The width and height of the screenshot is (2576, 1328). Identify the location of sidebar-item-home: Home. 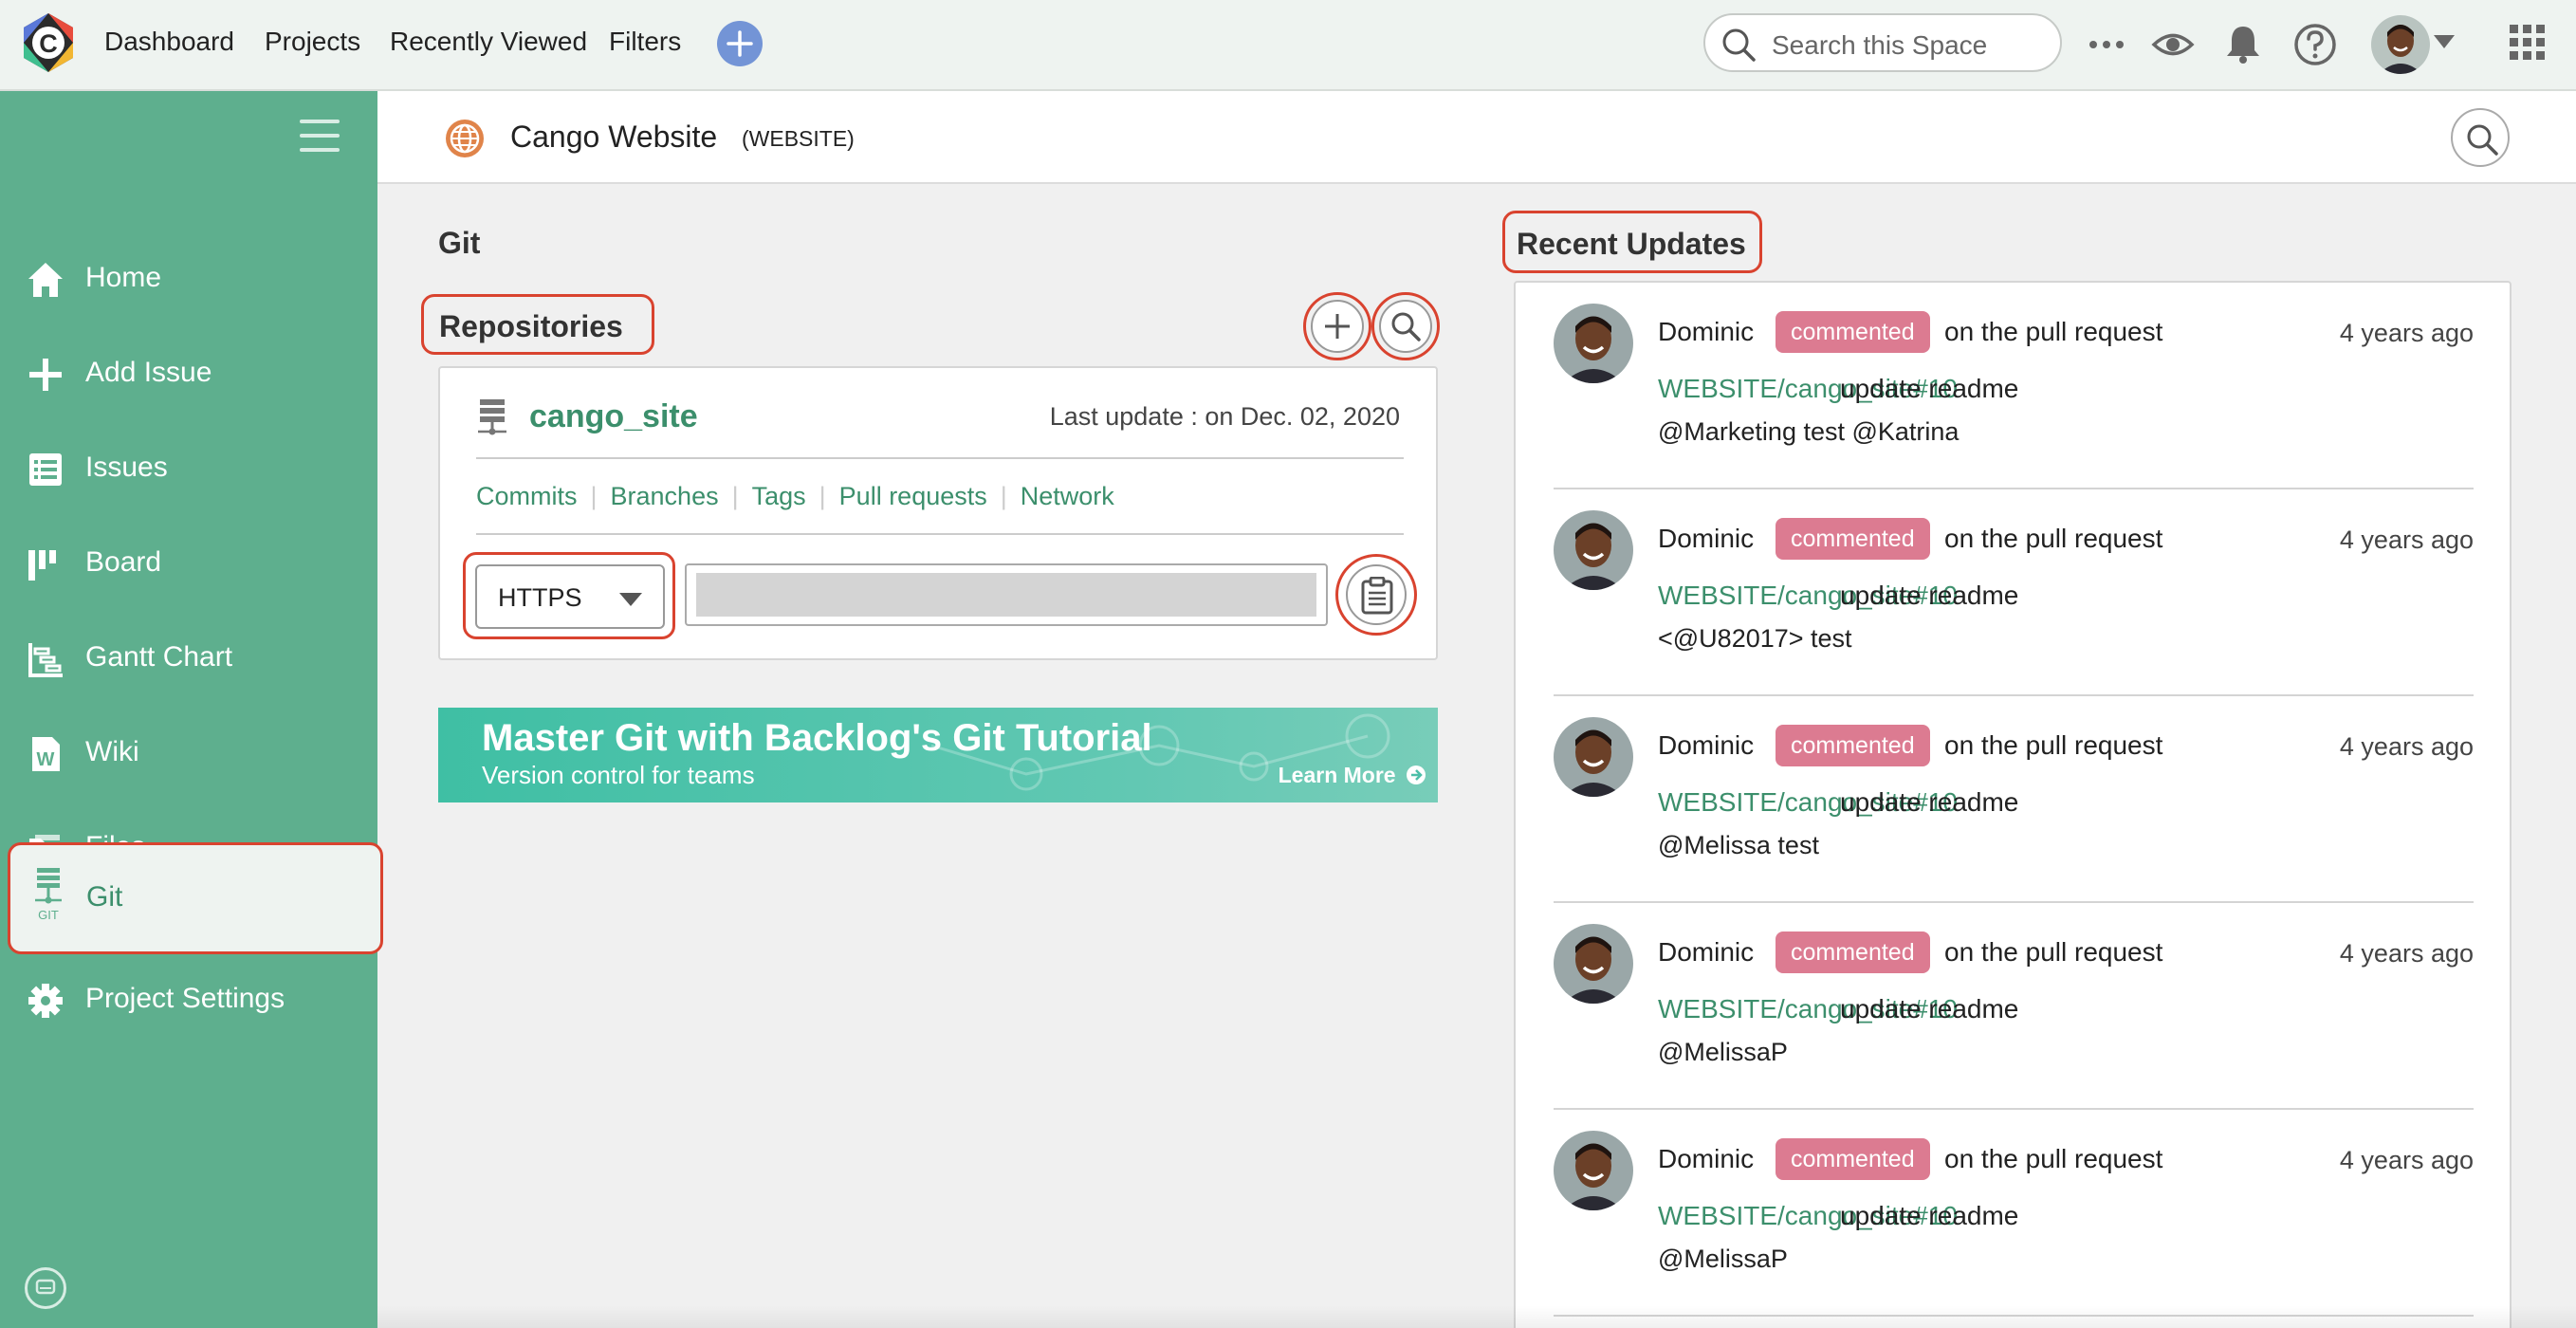
(188, 280).